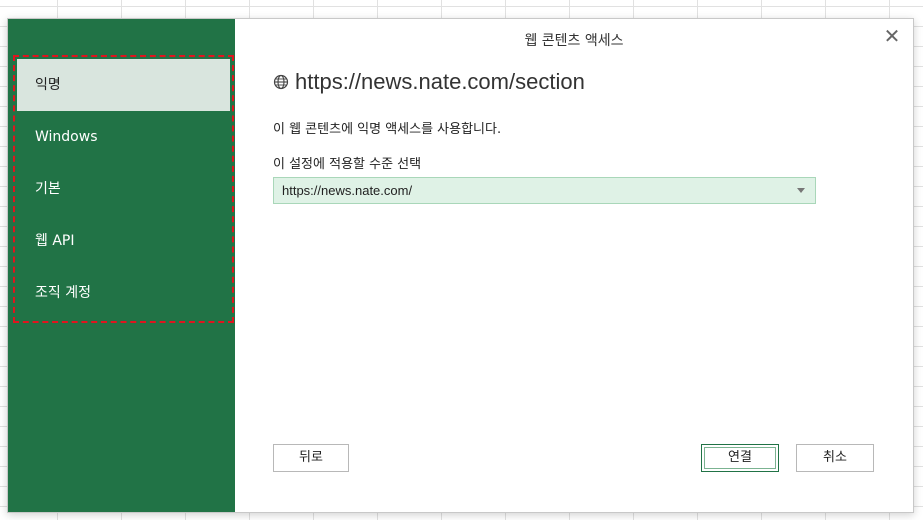 The image size is (923, 520). I want to click on close-icon: ✕, so click(892, 36).